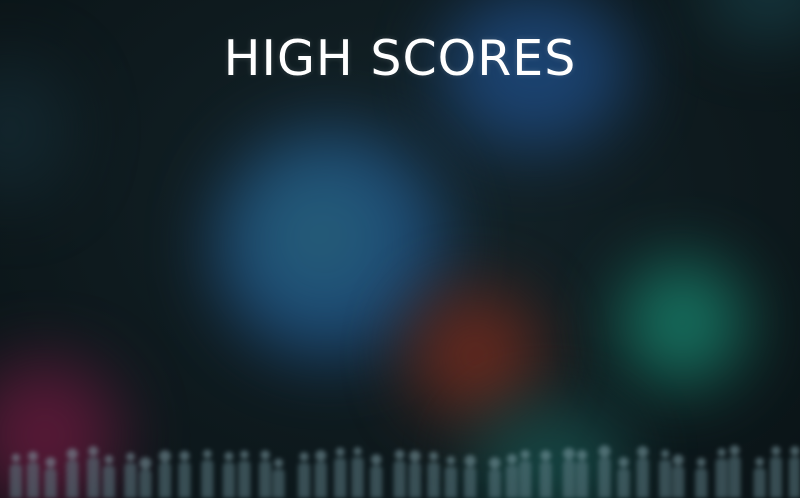  I want to click on screen-title: HIGH SCORES, so click(400, 58).